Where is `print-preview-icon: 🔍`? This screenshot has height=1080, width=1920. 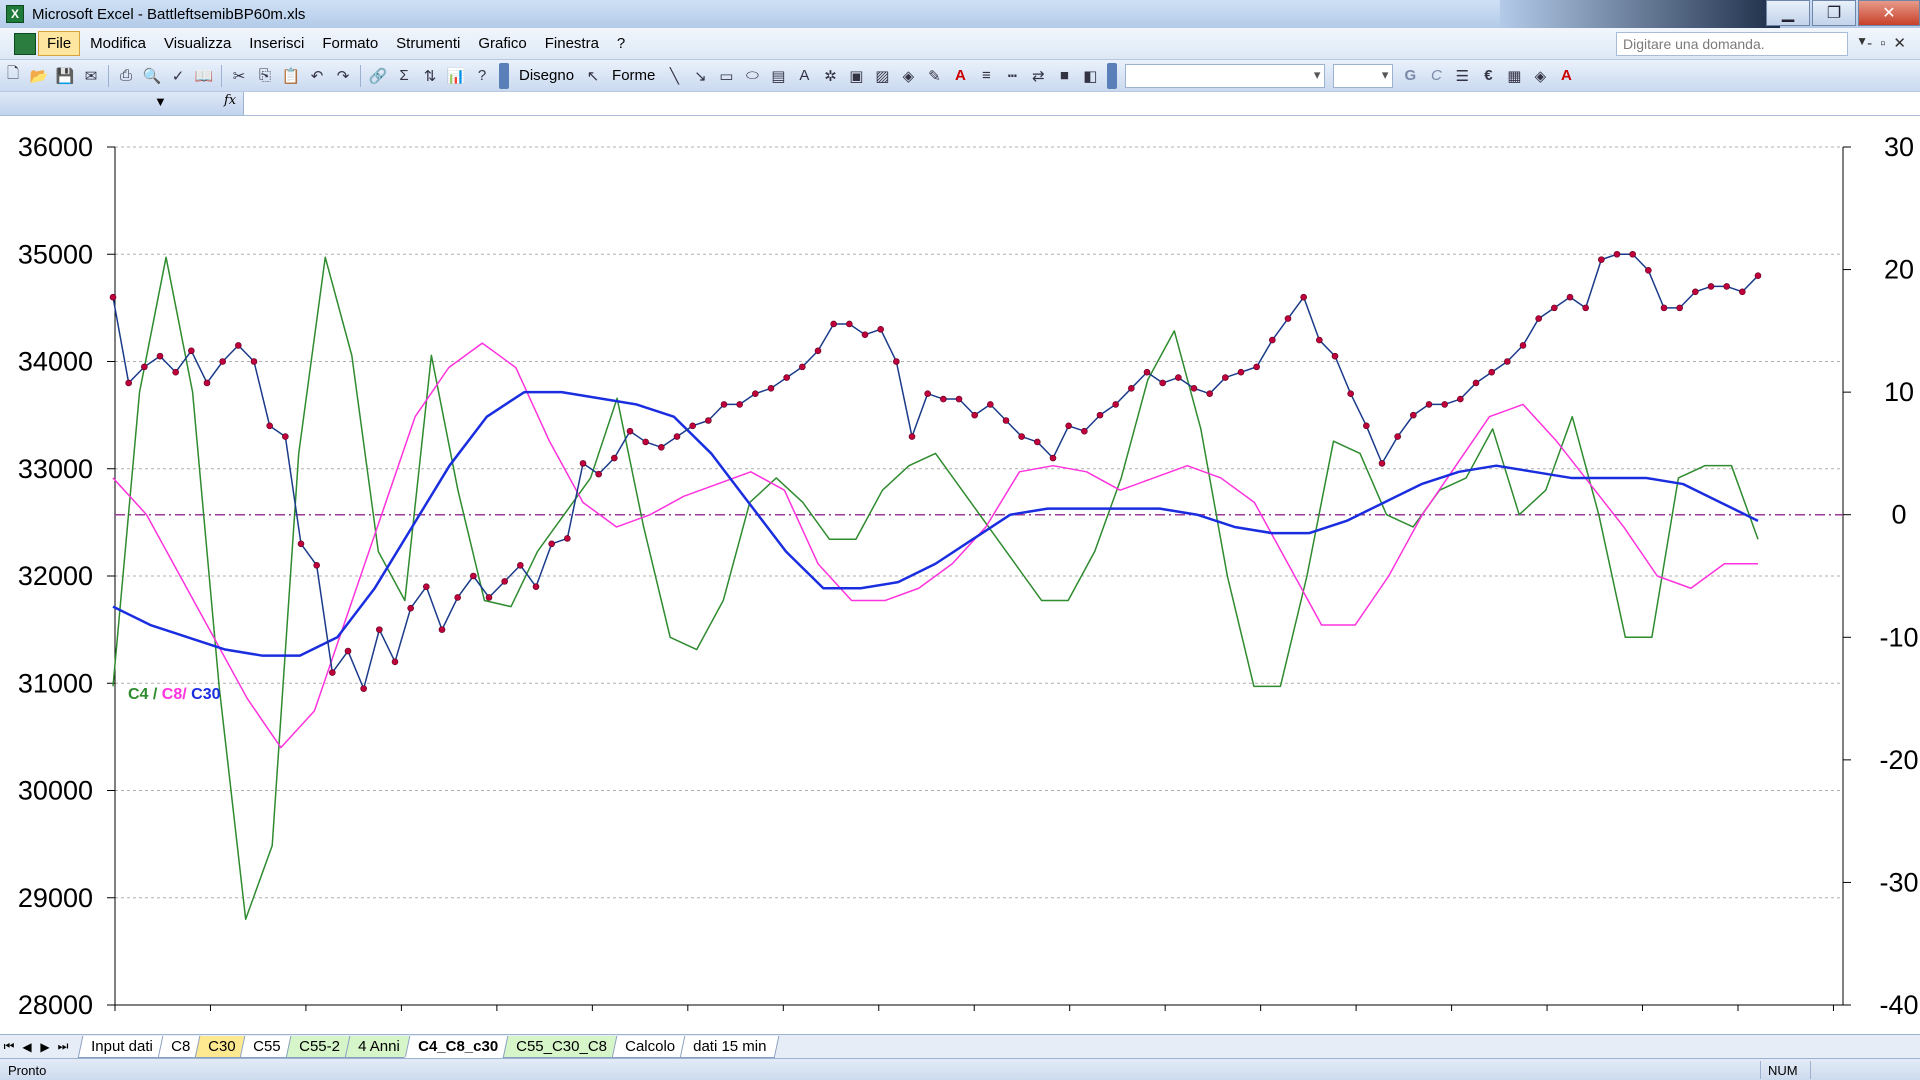 print-preview-icon: 🔍 is located at coordinates (152, 76).